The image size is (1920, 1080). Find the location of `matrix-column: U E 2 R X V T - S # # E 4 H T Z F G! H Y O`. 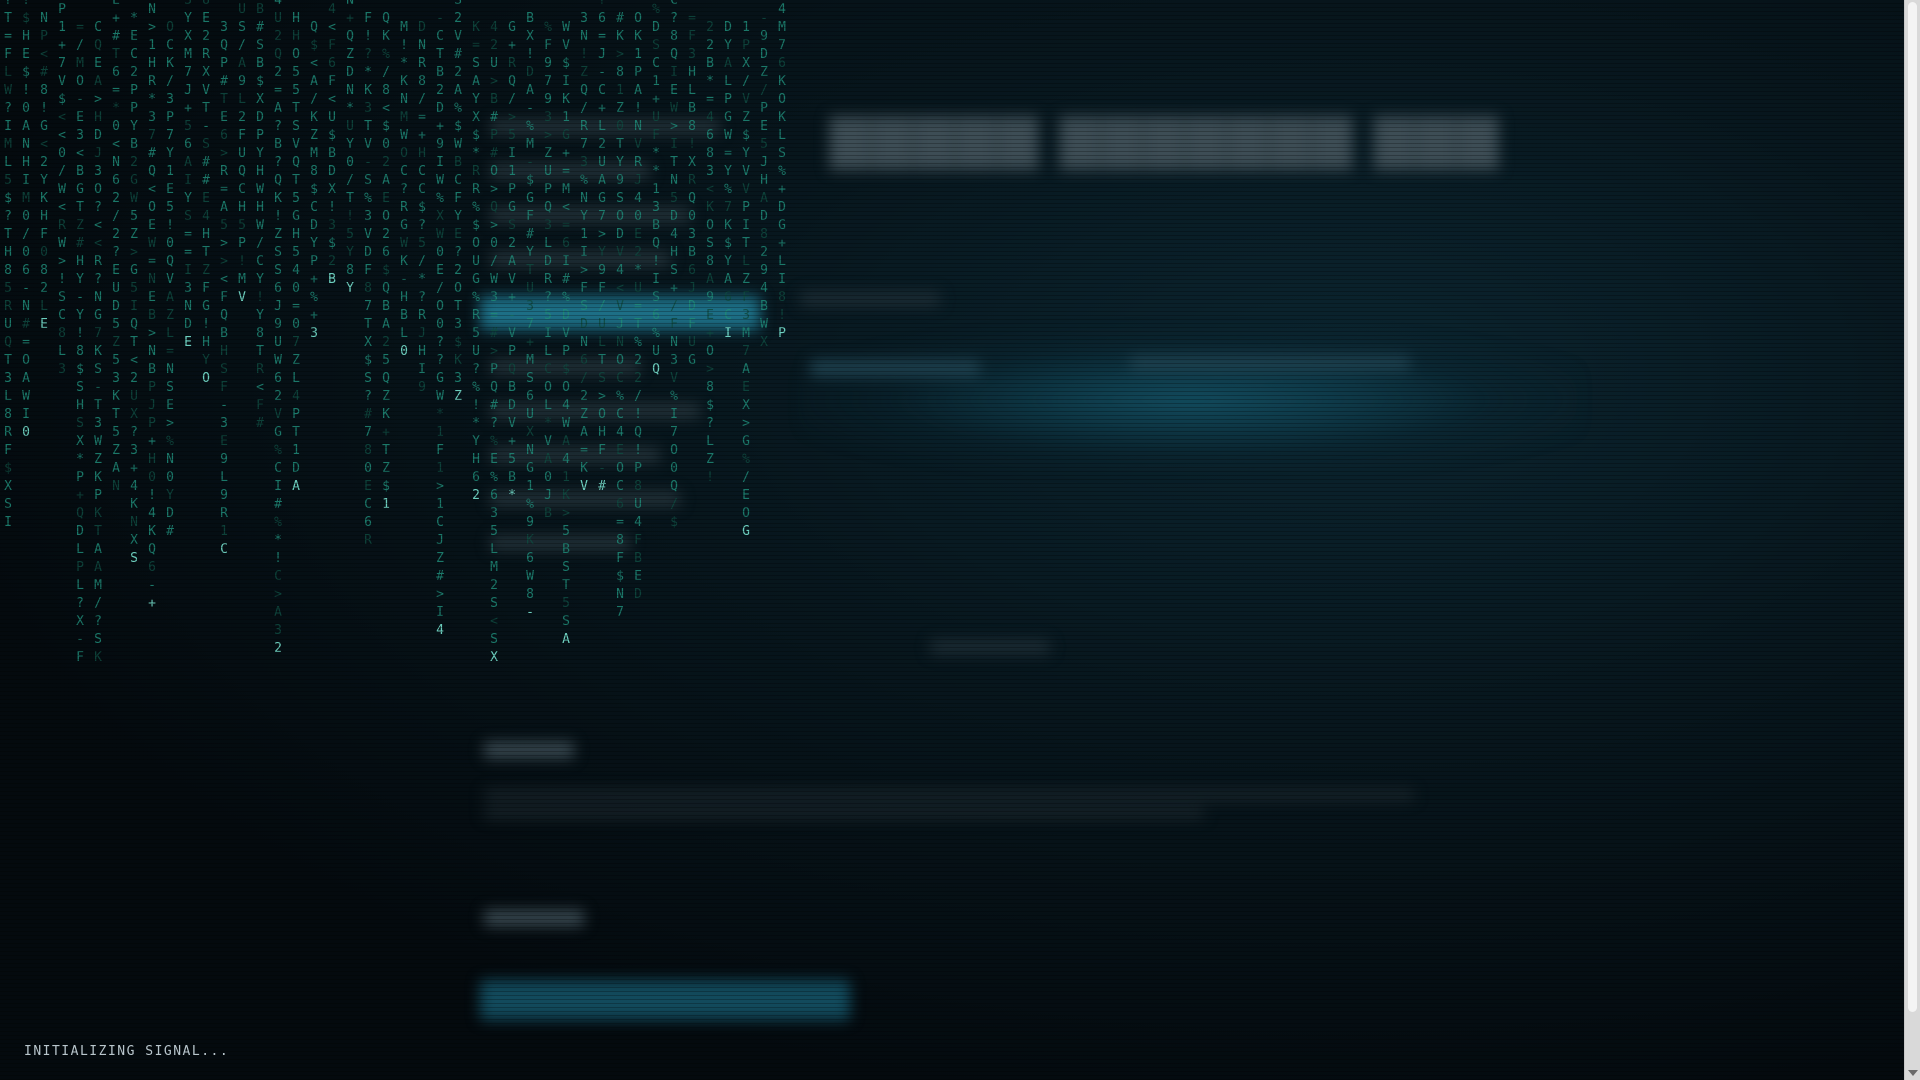

matrix-column: U E 2 R X V T - S # # E 4 H T Z F G! H Y O is located at coordinates (206, 193).